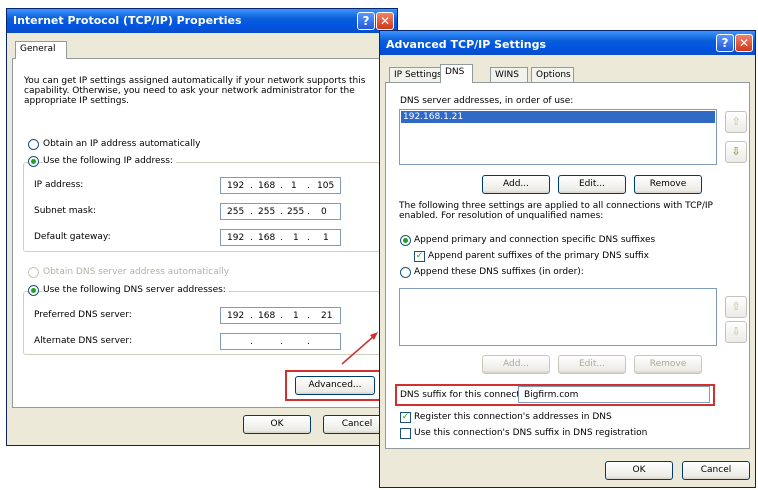 The height and width of the screenshot is (490, 758). What do you see at coordinates (33, 144) in the screenshot?
I see `obtain-ip-radio` at bounding box center [33, 144].